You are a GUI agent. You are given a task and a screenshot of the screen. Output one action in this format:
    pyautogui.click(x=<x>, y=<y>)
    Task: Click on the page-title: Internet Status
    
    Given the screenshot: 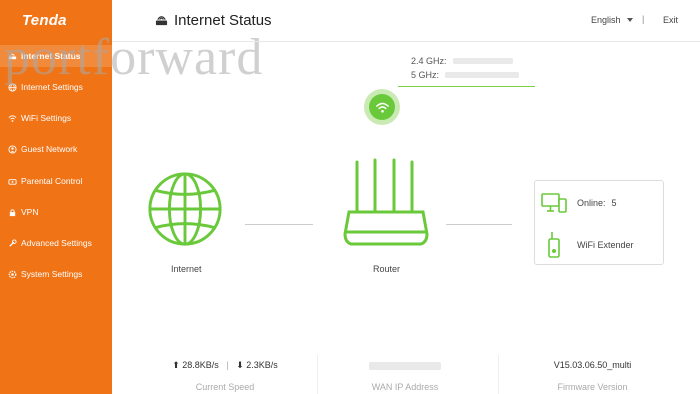 What is the action you would take?
    pyautogui.click(x=213, y=20)
    